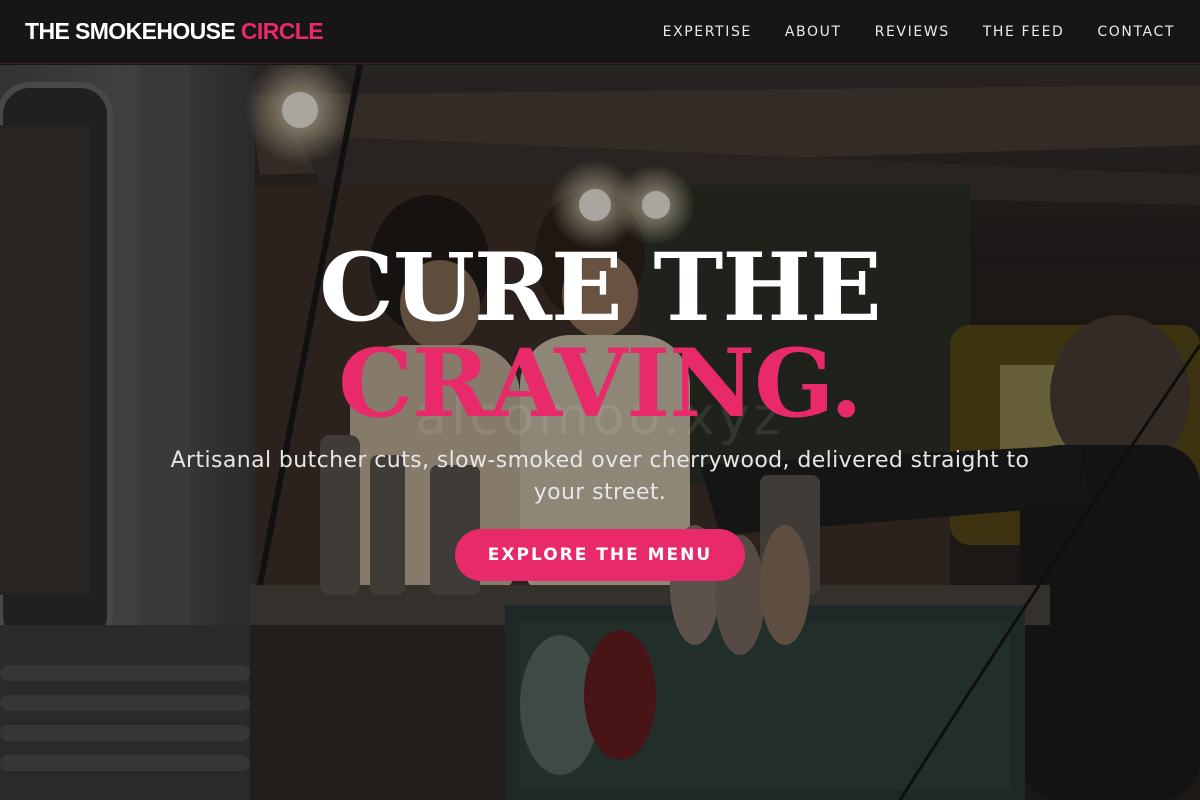  What do you see at coordinates (130, 31) in the screenshot?
I see `brand-name: THE SMOKEHOUSE` at bounding box center [130, 31].